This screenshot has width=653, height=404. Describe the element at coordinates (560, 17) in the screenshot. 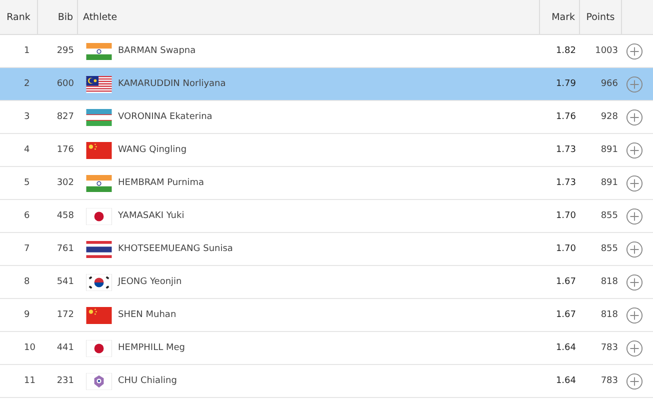

I see `column-header: Mark` at that location.